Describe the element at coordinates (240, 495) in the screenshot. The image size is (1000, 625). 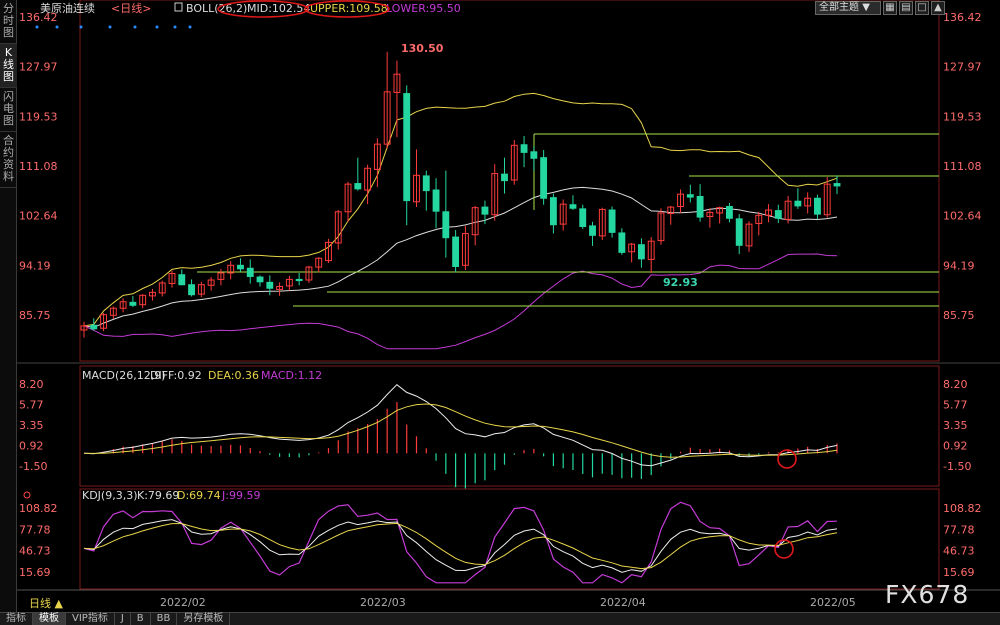
I see `kdj-legend-j: J:99.59` at that location.